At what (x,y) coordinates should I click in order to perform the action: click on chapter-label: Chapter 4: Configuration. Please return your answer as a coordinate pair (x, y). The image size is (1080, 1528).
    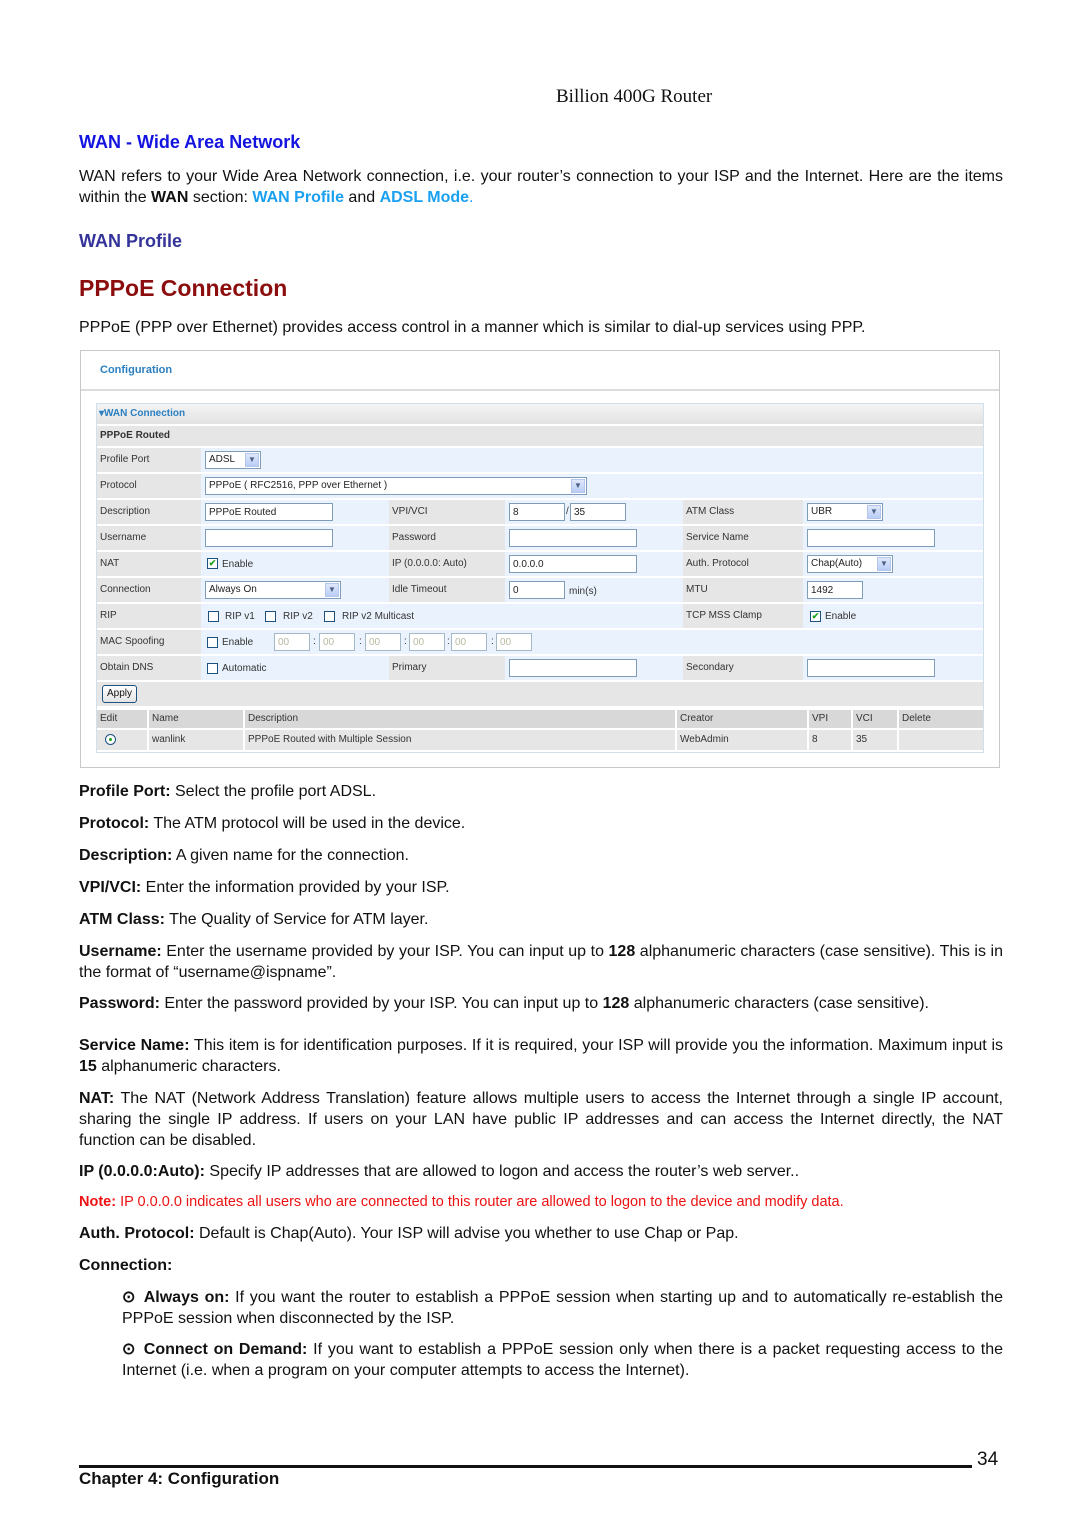
    Looking at the image, I should click on (179, 1478).